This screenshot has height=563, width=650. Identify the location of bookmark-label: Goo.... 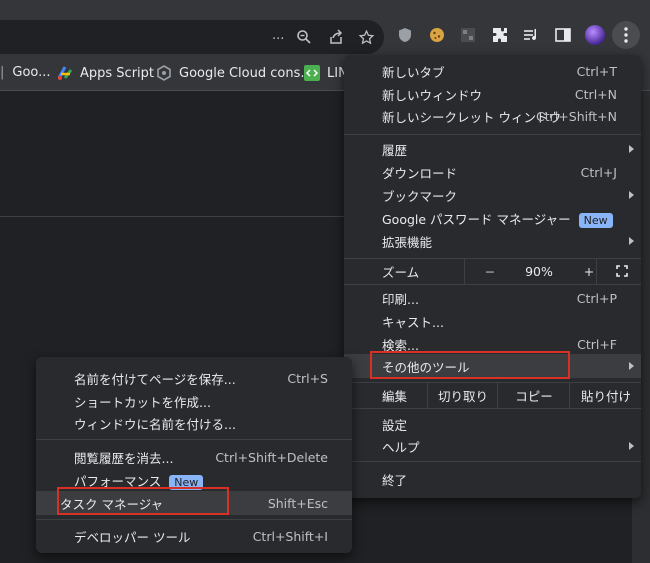
(31, 72).